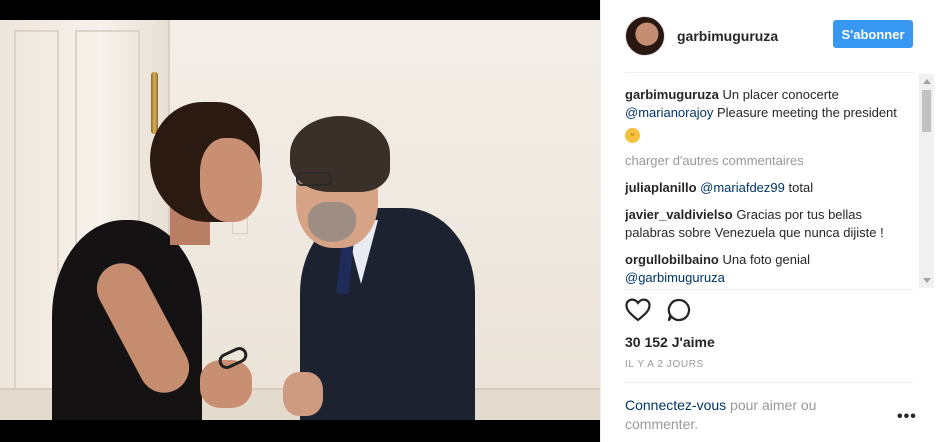  Describe the element at coordinates (805, 112) in the screenshot. I see `caption-text-after: Pleasure meeting the president` at that location.